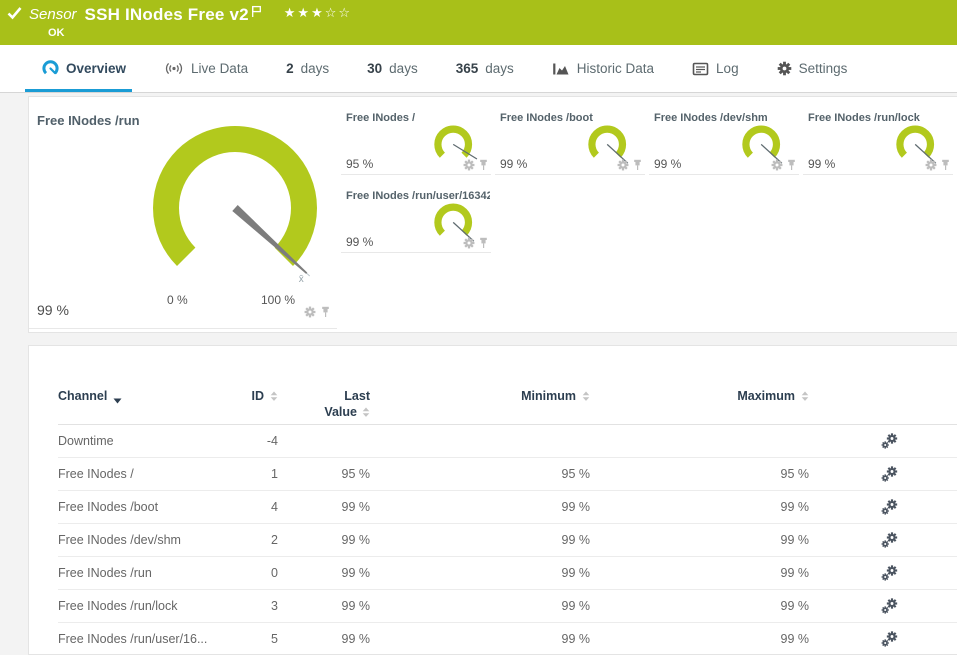  I want to click on chart-icon, so click(561, 68).